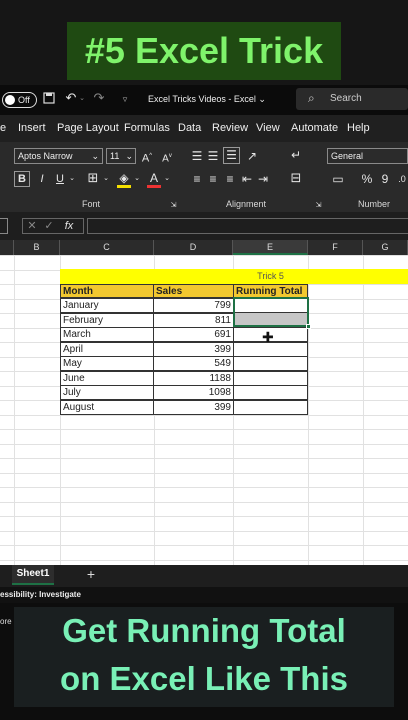  I want to click on header-month: Month, so click(107, 291).